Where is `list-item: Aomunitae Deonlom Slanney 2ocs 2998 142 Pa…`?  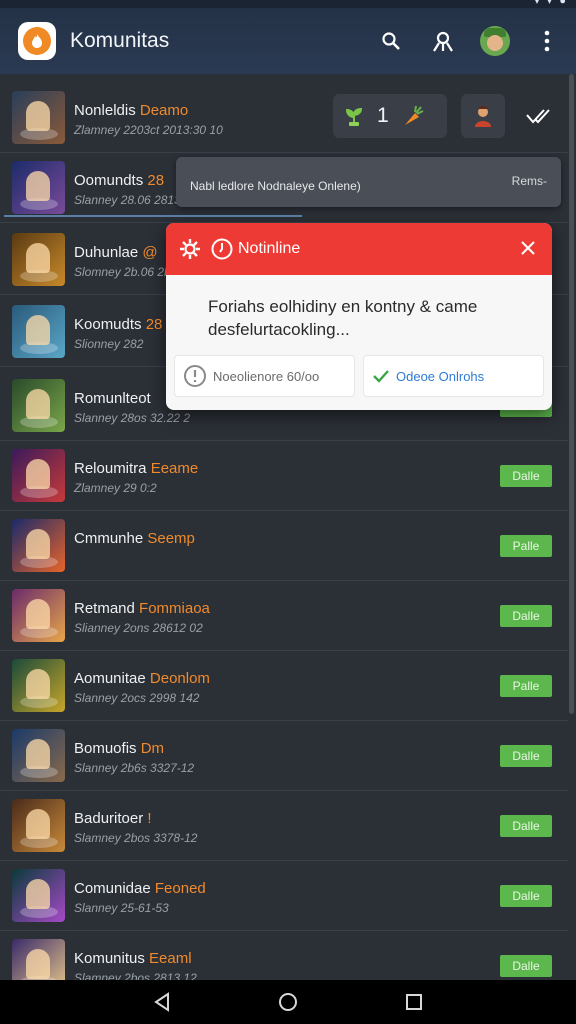 list-item: Aomunitae Deonlom Slanney 2ocs 2998 142 Pa… is located at coordinates (284, 685).